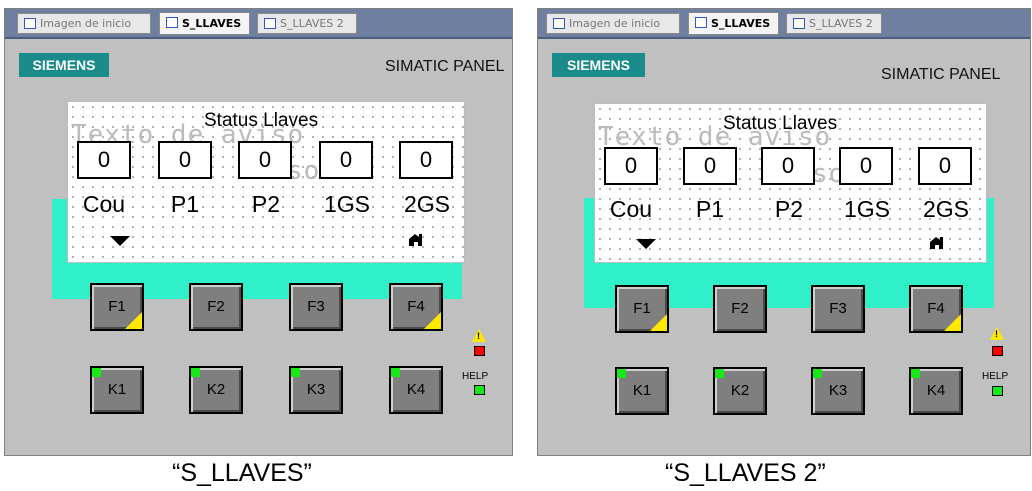 The image size is (1032, 491). Describe the element at coordinates (745, 473) in the screenshot. I see `caption-right: “S_LLAVES 2”` at that location.